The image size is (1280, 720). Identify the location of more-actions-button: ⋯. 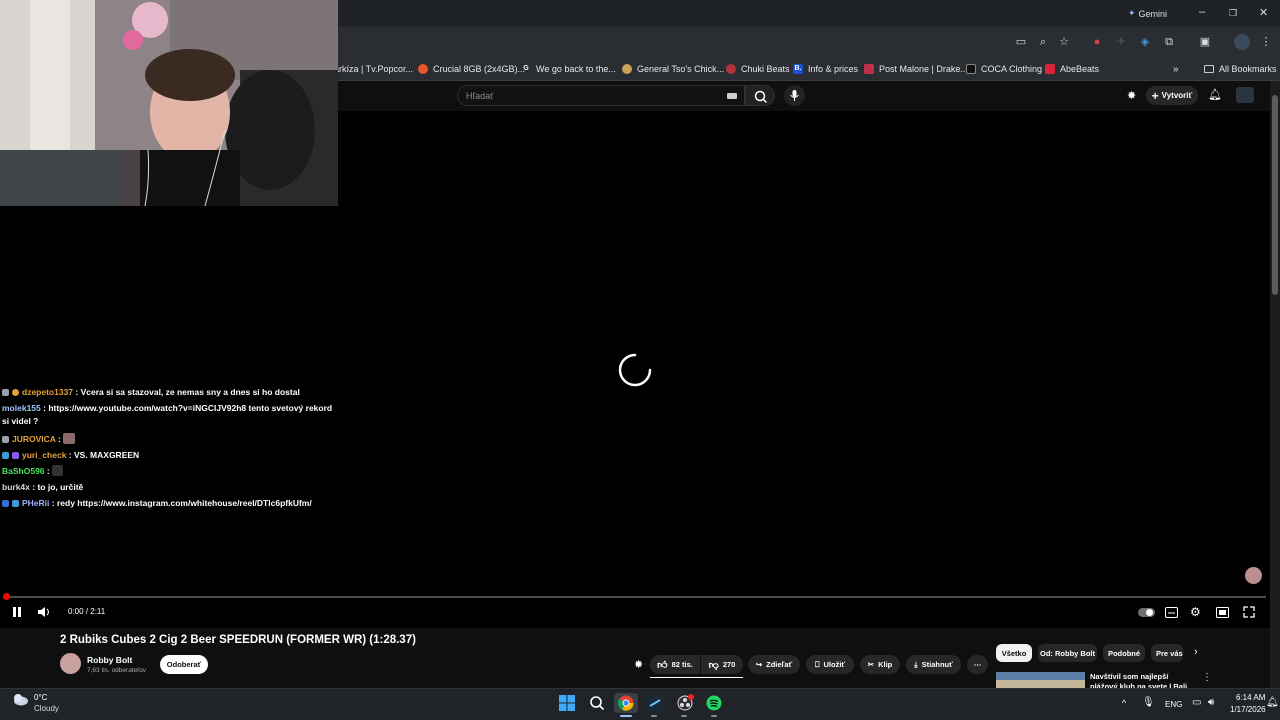
(977, 664).